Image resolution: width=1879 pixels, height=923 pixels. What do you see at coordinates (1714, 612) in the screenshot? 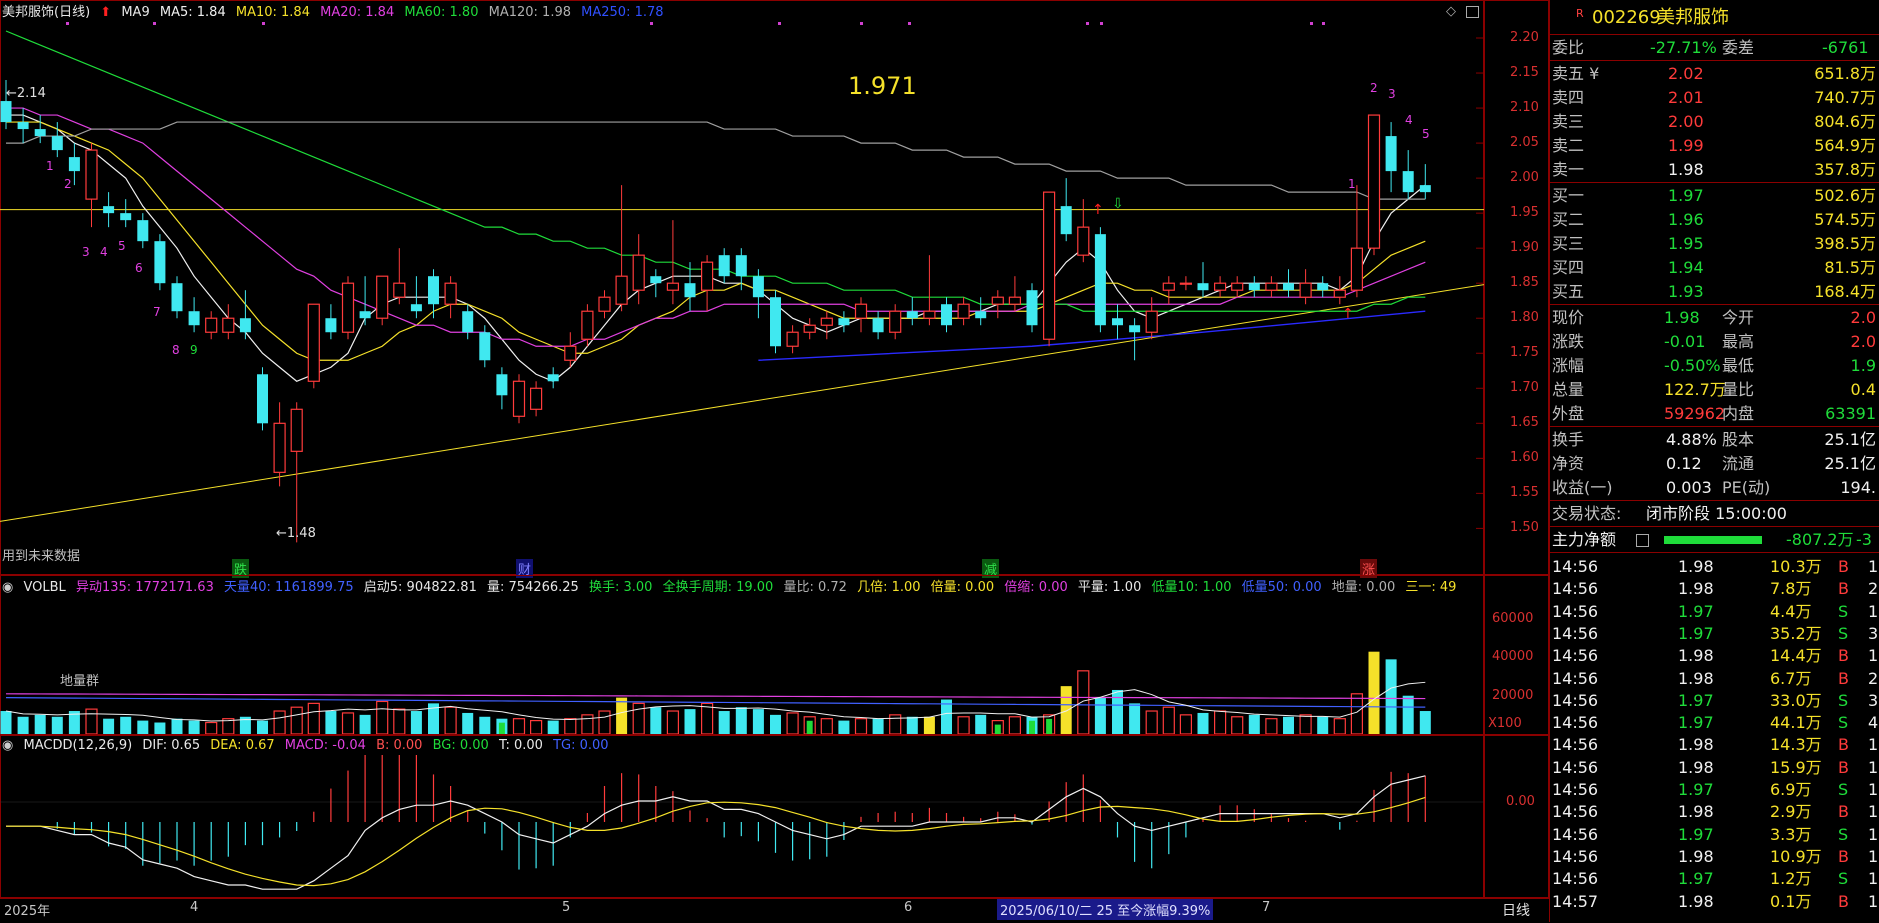
I see `tick-row: 14:56 1.97 4.4万 S 1` at bounding box center [1714, 612].